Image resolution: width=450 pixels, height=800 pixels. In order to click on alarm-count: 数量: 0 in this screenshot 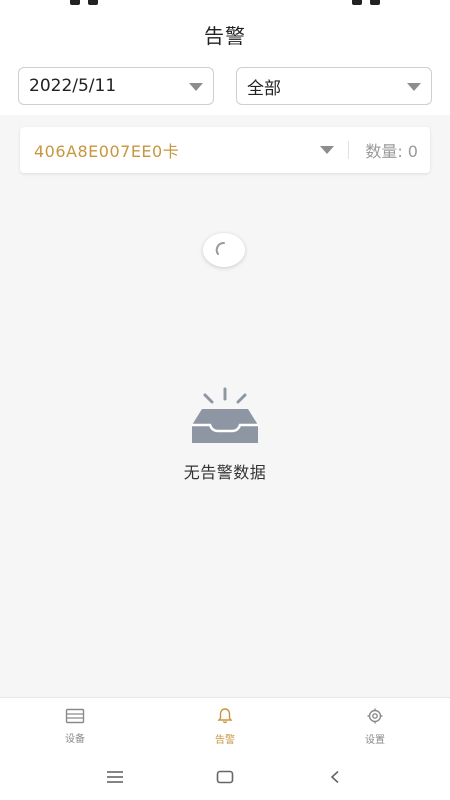, I will do `click(391, 151)`.